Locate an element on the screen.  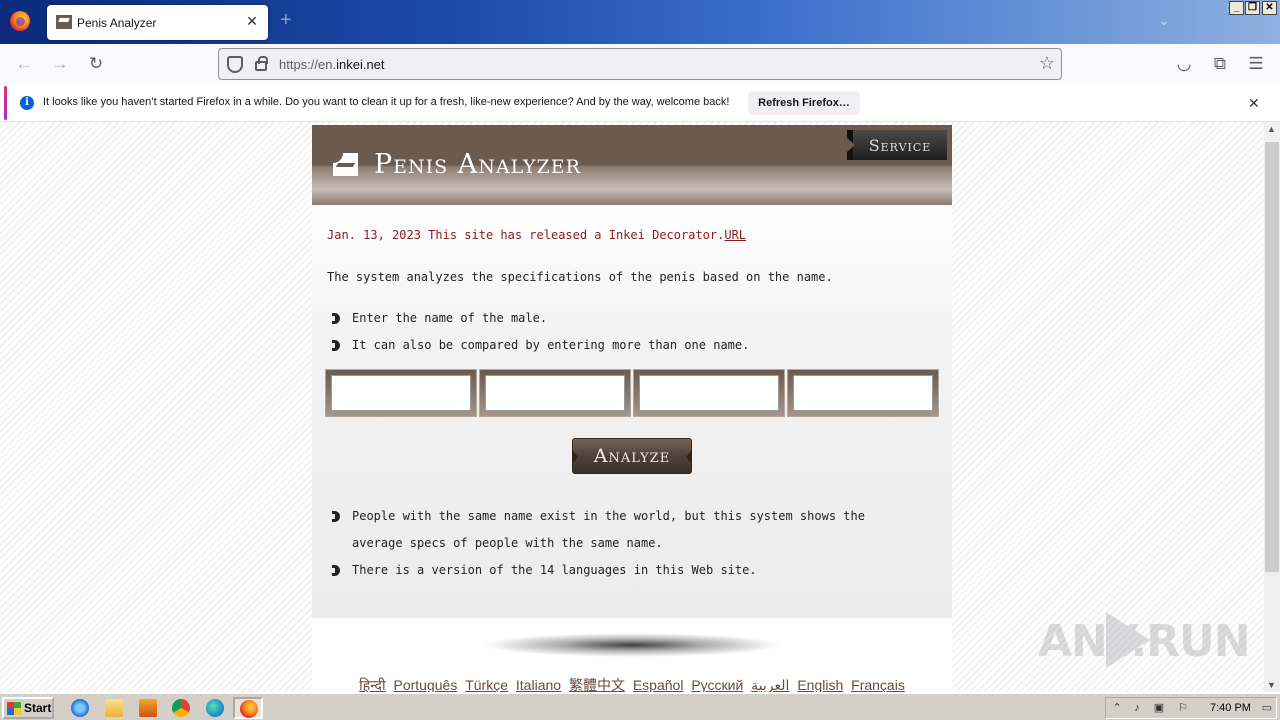
instruction-text: Enter the name of the male. is located at coordinates (450, 318).